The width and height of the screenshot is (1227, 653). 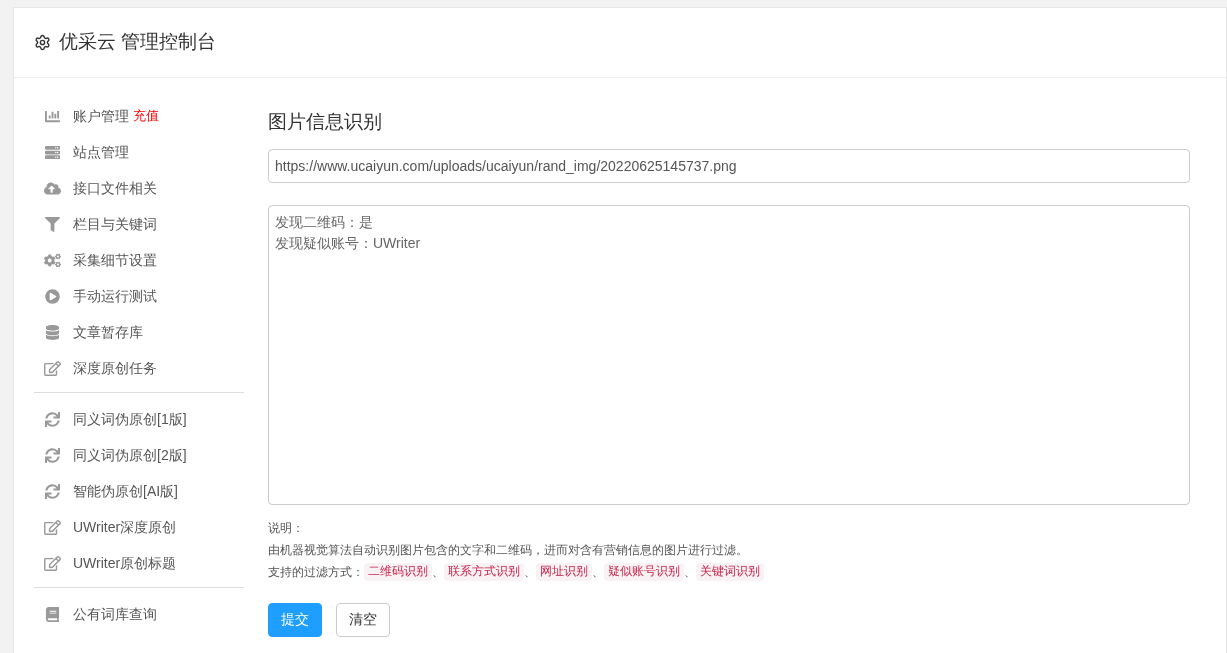 I want to click on sidebar-item: 同义词伪原创[2版], so click(x=139, y=455).